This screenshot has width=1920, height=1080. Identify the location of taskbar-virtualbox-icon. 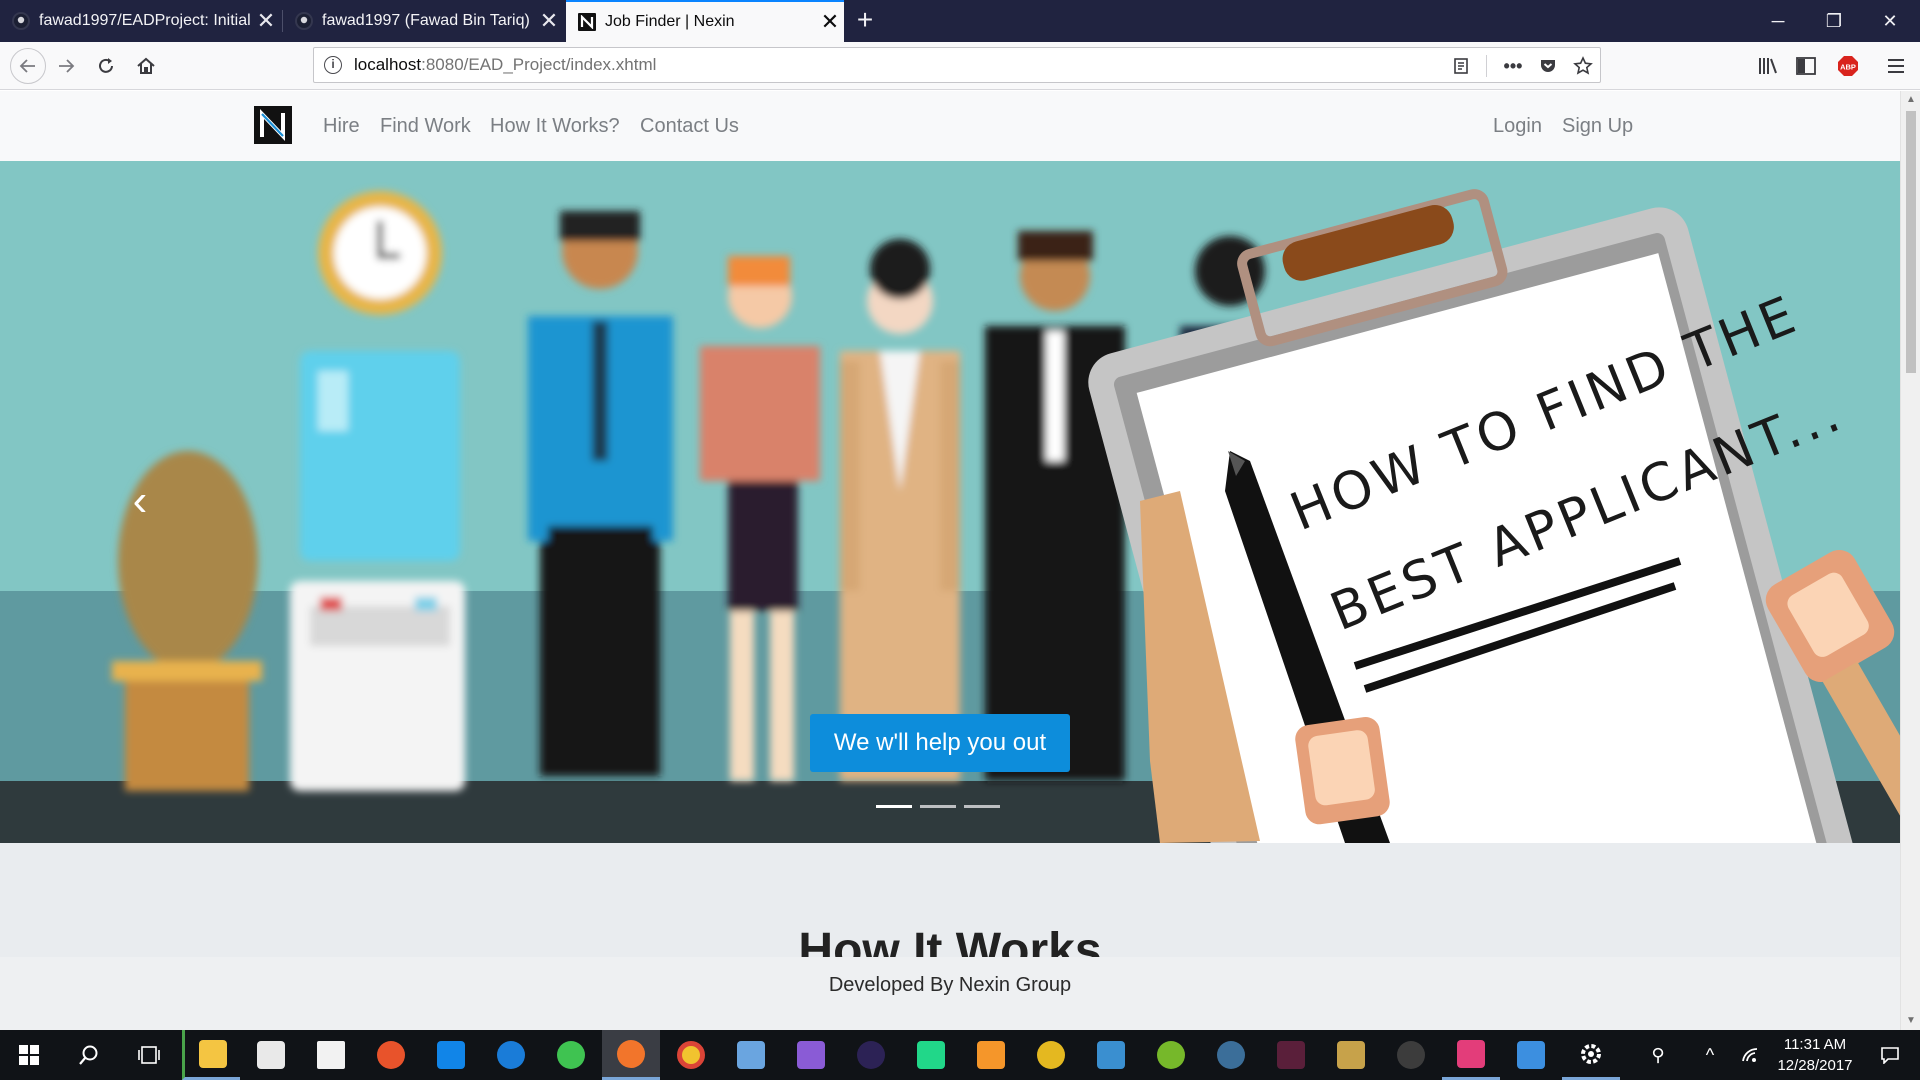
(751, 1055).